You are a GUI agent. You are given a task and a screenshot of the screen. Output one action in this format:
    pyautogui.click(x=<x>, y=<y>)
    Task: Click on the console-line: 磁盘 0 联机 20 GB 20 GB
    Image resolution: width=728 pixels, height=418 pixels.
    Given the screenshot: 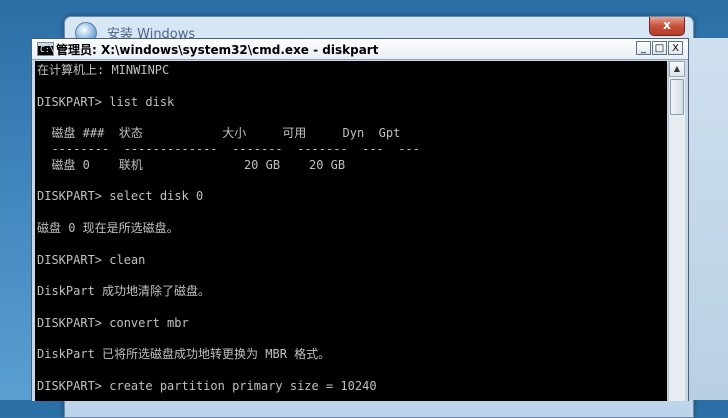 What is the action you would take?
    pyautogui.click(x=191, y=164)
    